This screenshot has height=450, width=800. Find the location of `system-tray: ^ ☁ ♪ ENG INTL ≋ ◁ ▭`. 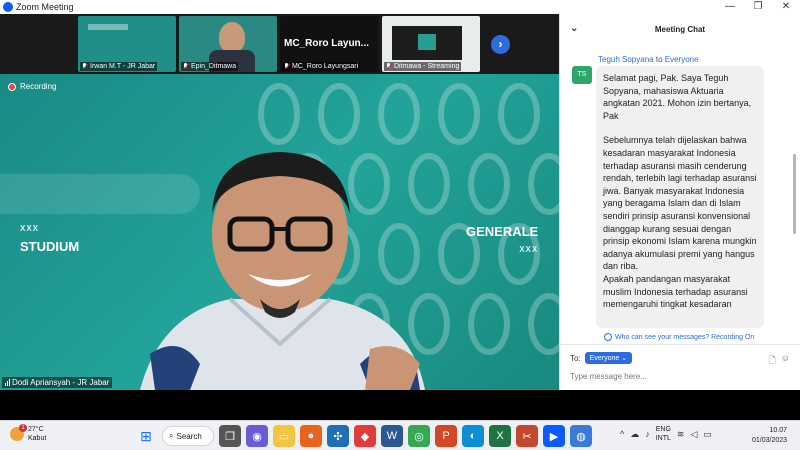

system-tray: ^ ☁ ♪ ENG INTL ≋ ◁ ▭ is located at coordinates (666, 434).